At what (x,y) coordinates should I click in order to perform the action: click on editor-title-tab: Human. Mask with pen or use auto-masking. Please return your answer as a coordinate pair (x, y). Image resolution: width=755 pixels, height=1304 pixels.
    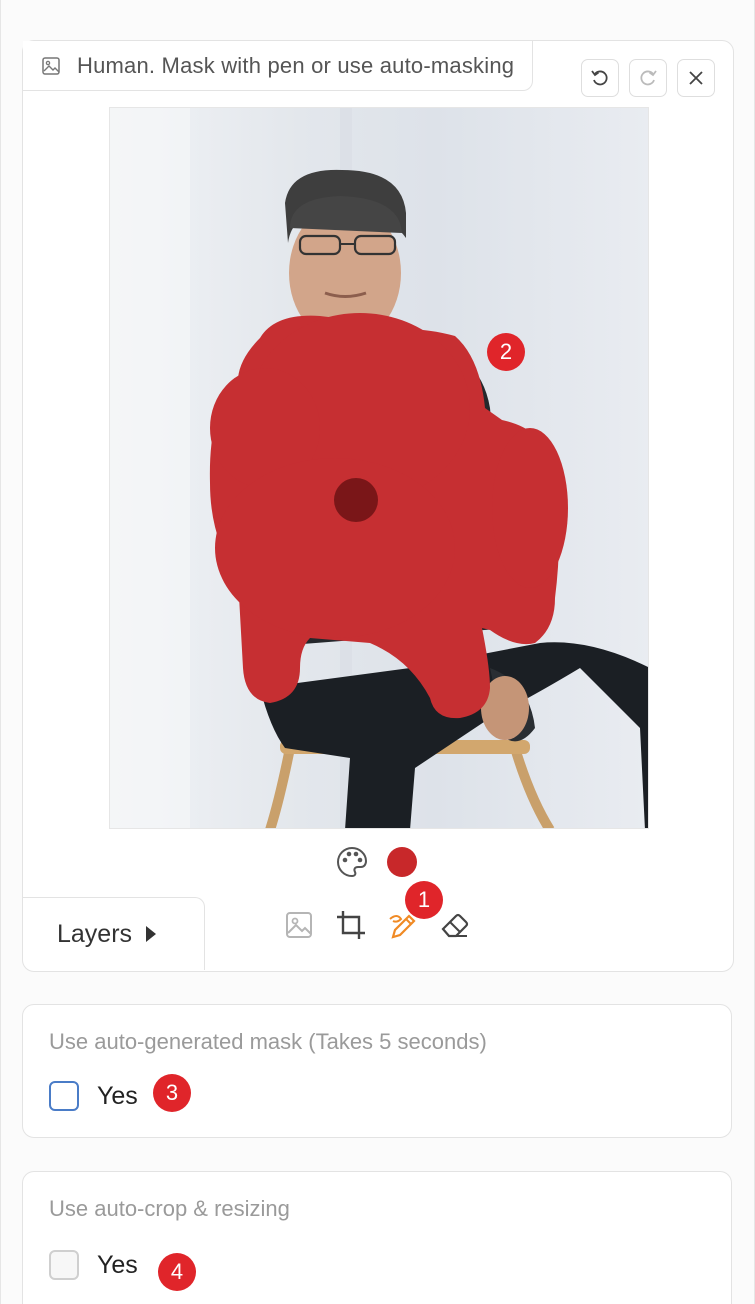
    Looking at the image, I should click on (278, 66).